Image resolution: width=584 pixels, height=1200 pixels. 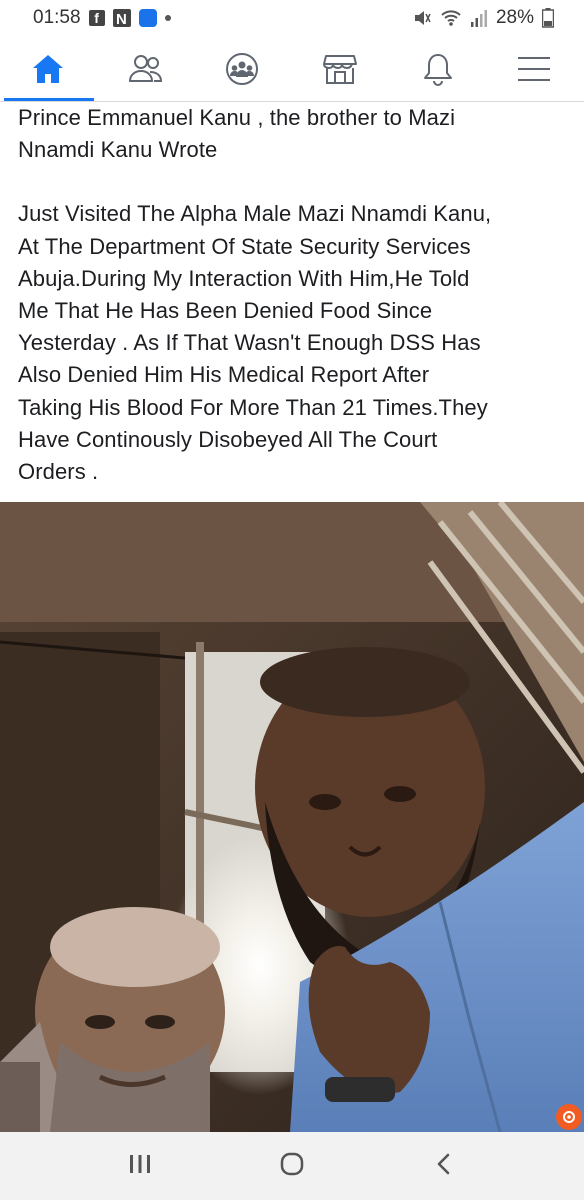 What do you see at coordinates (514, 17) in the screenshot?
I see `battery-percent: 28%` at bounding box center [514, 17].